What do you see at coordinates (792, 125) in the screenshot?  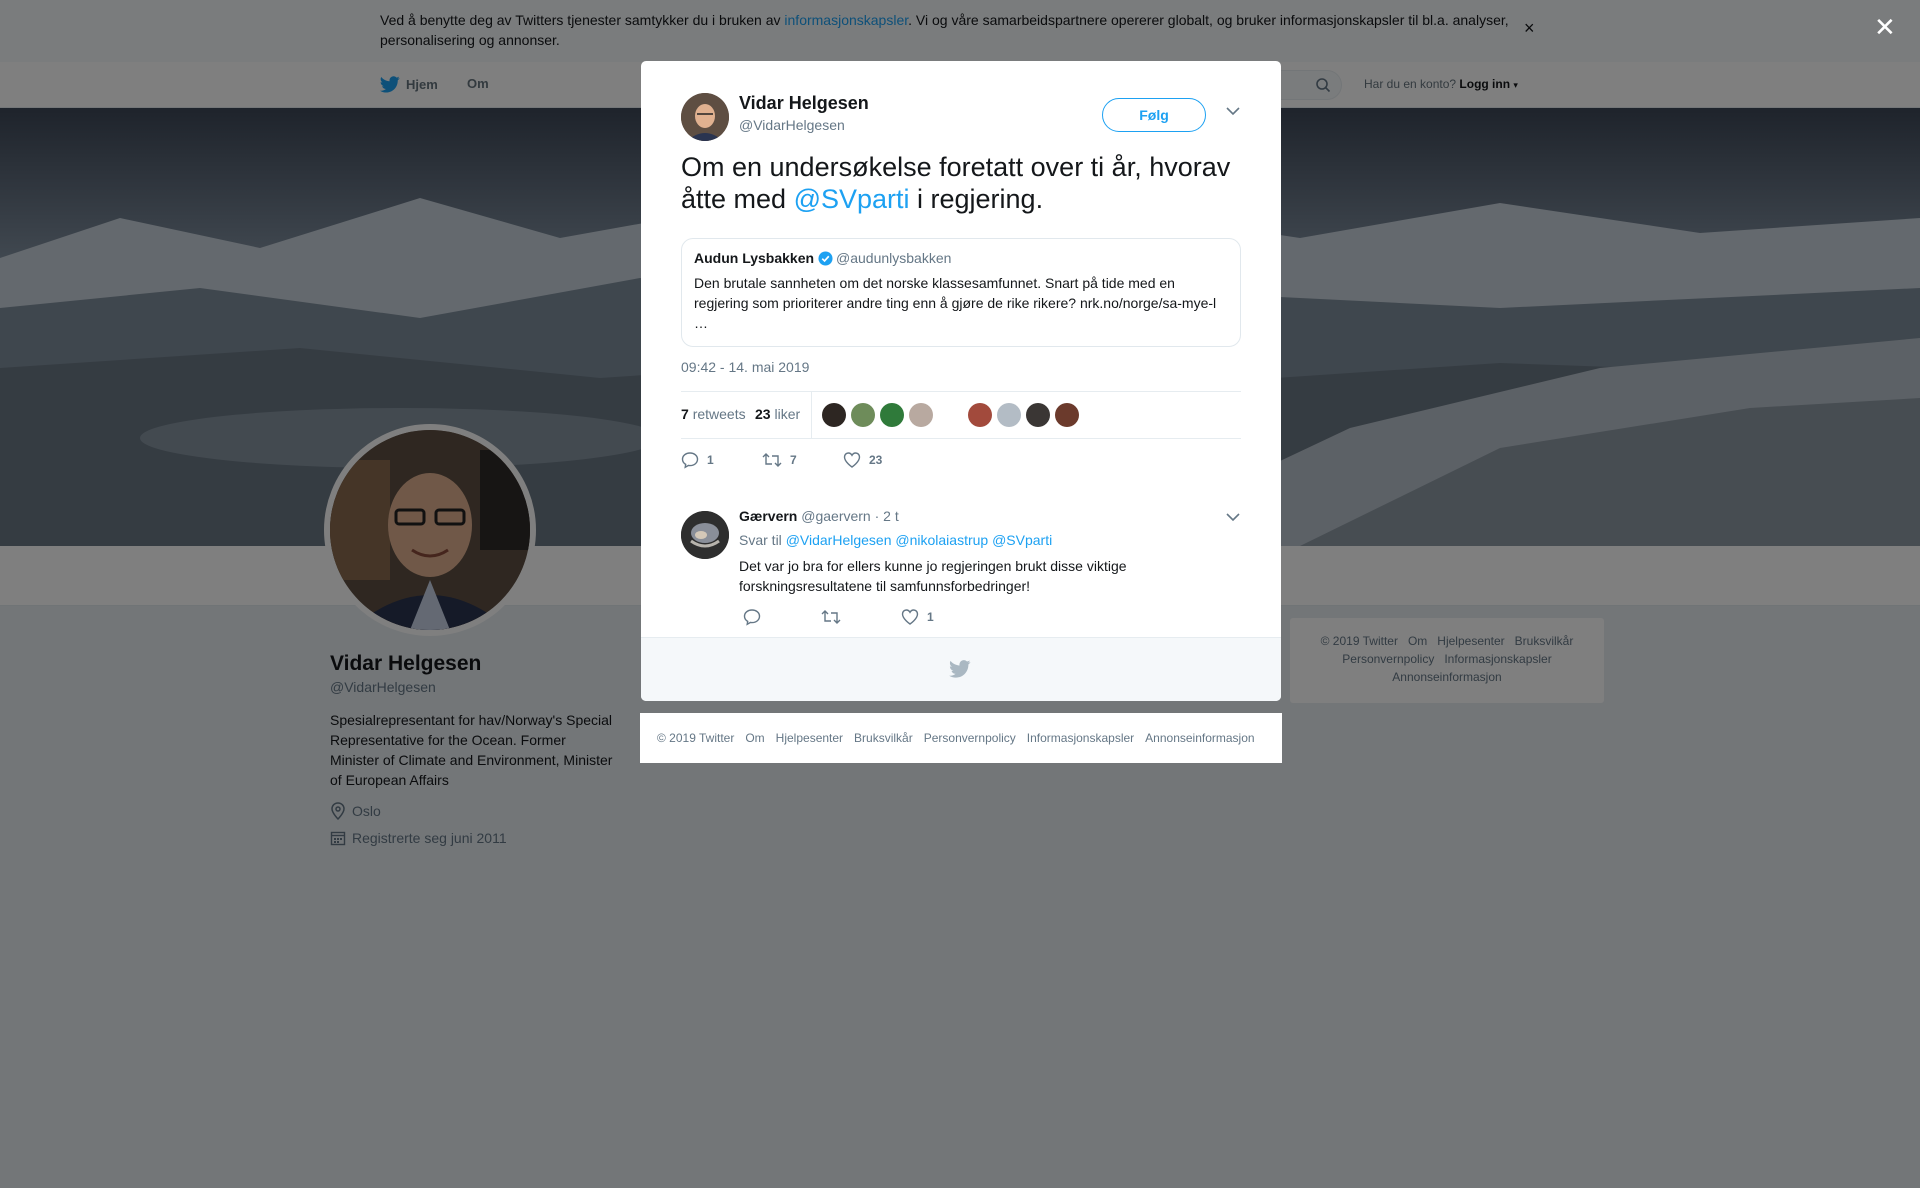 I see `tweet-author-handle: @VidarHelgesen` at bounding box center [792, 125].